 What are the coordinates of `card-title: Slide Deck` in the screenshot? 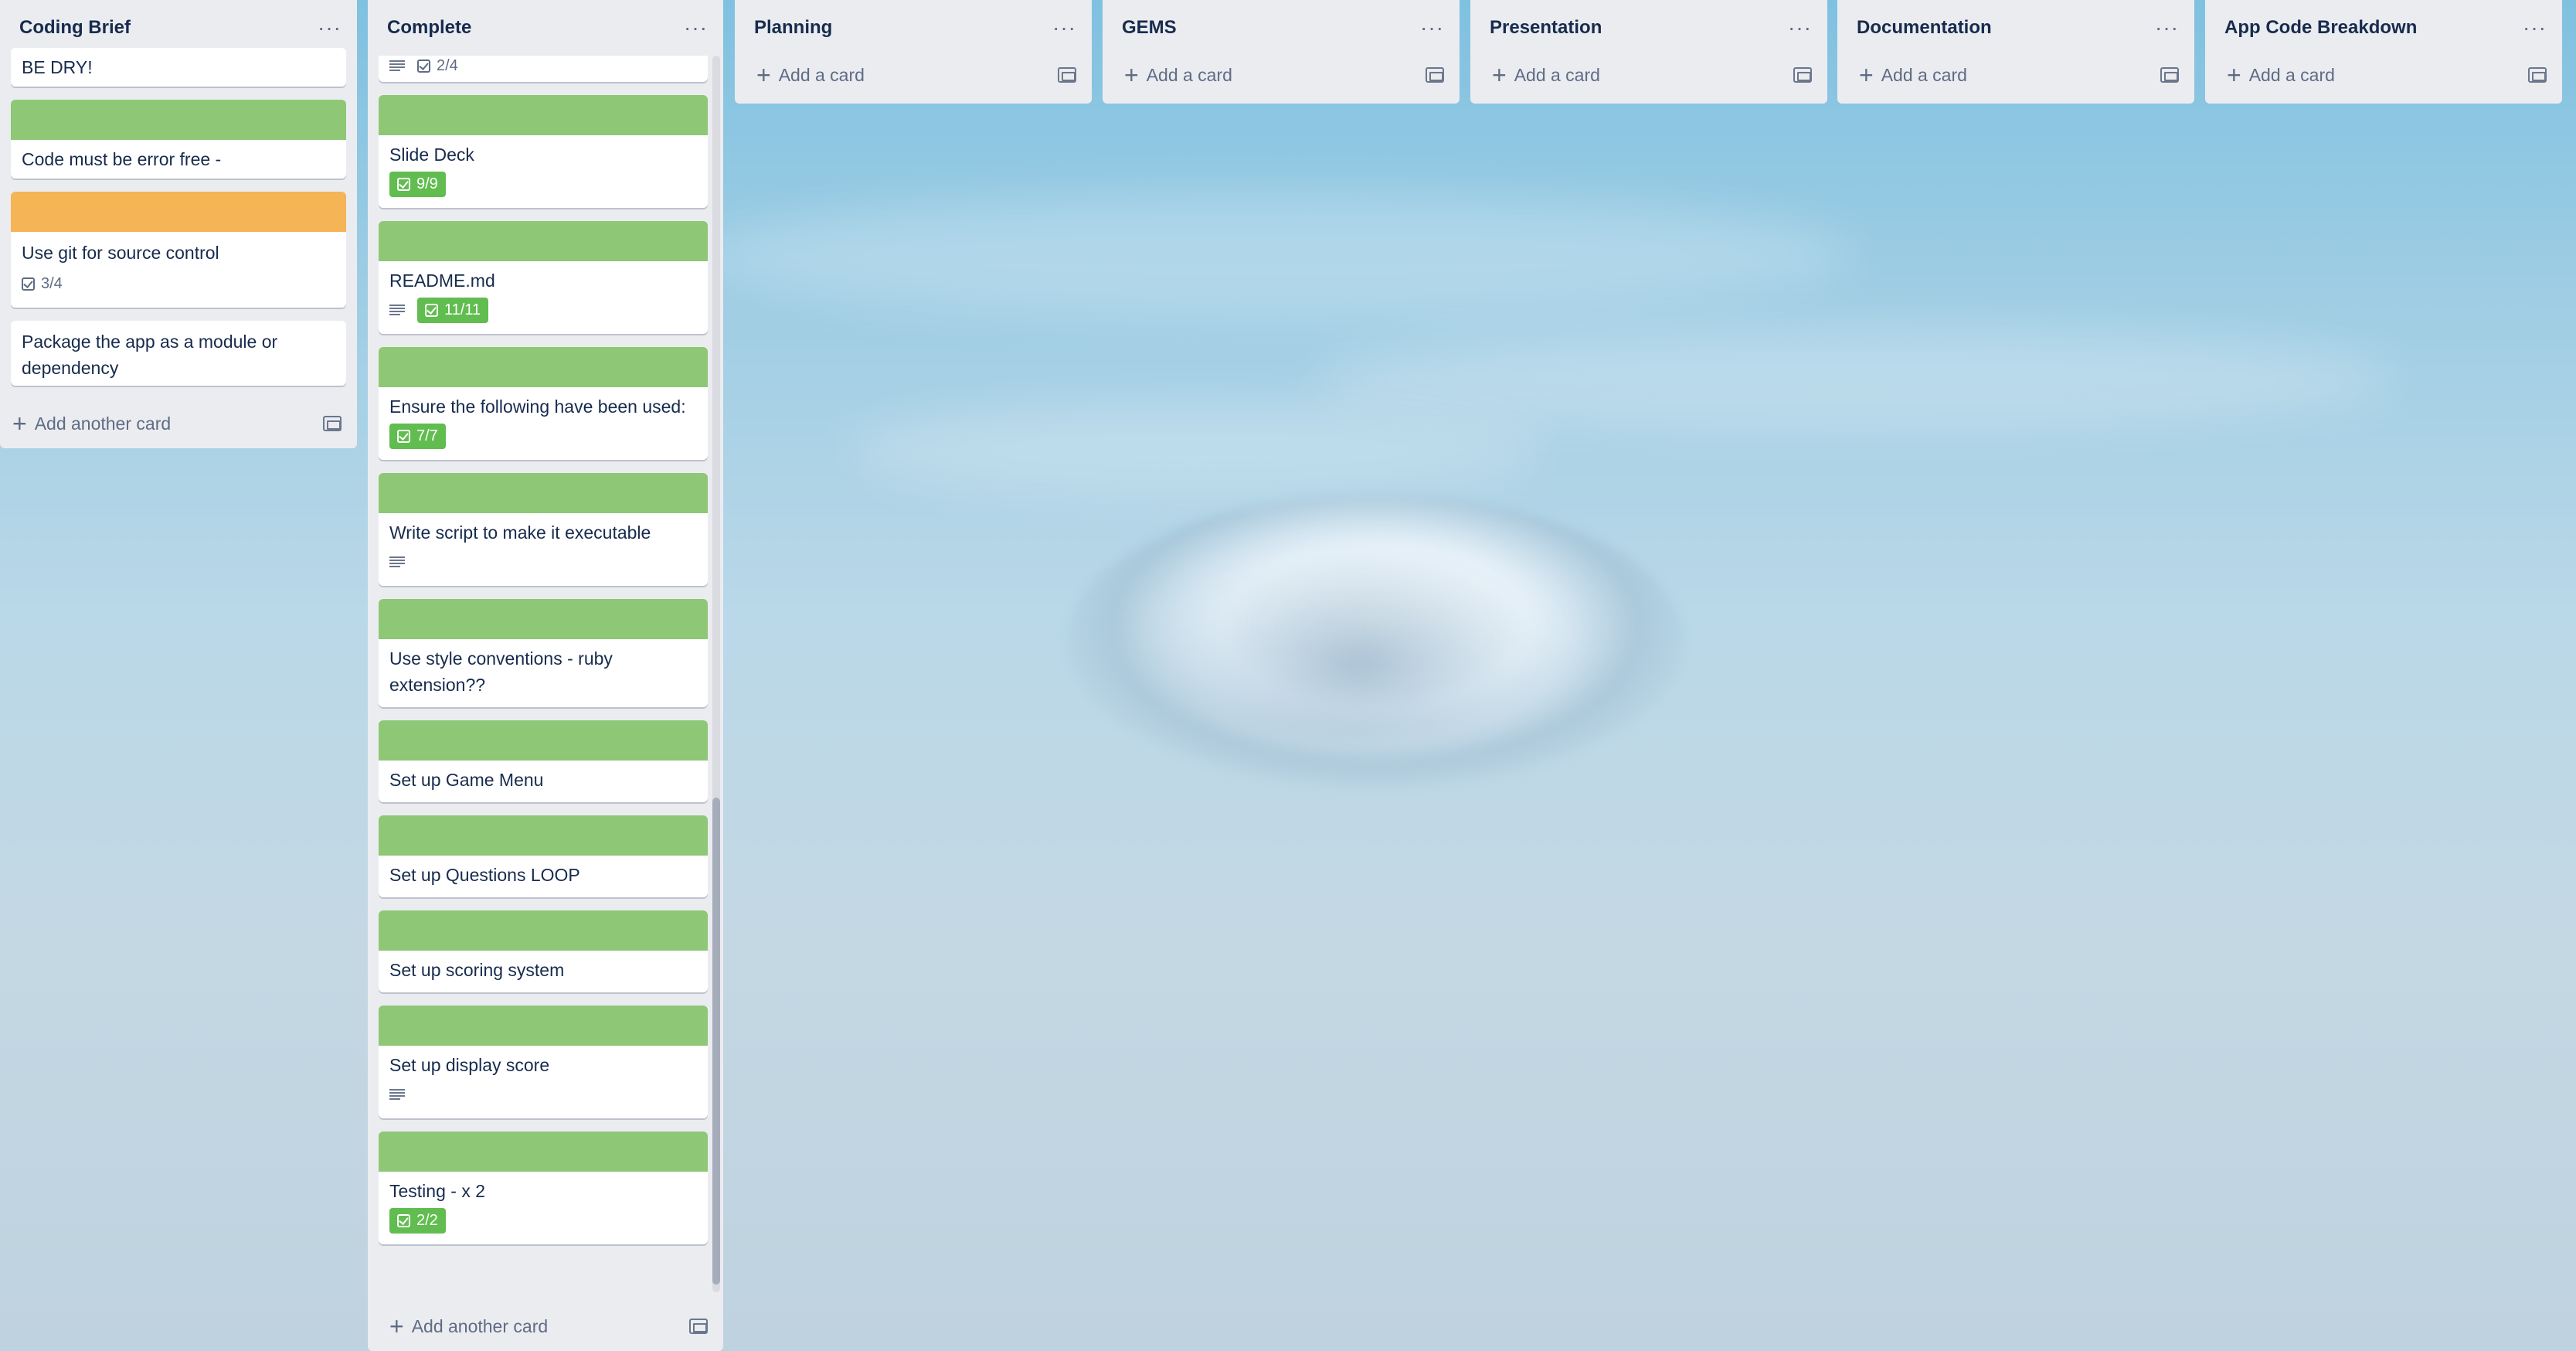 It's located at (431, 155).